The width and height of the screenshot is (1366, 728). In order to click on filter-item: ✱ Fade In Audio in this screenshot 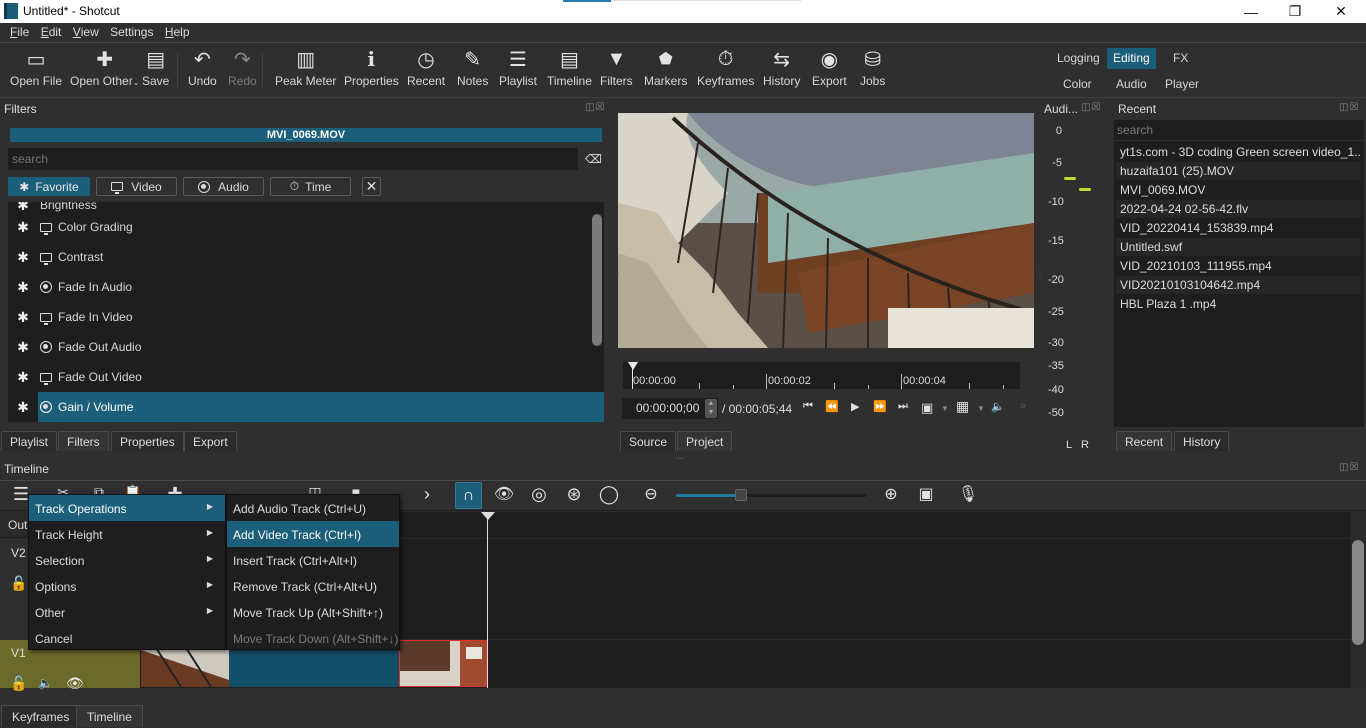, I will do `click(306, 287)`.